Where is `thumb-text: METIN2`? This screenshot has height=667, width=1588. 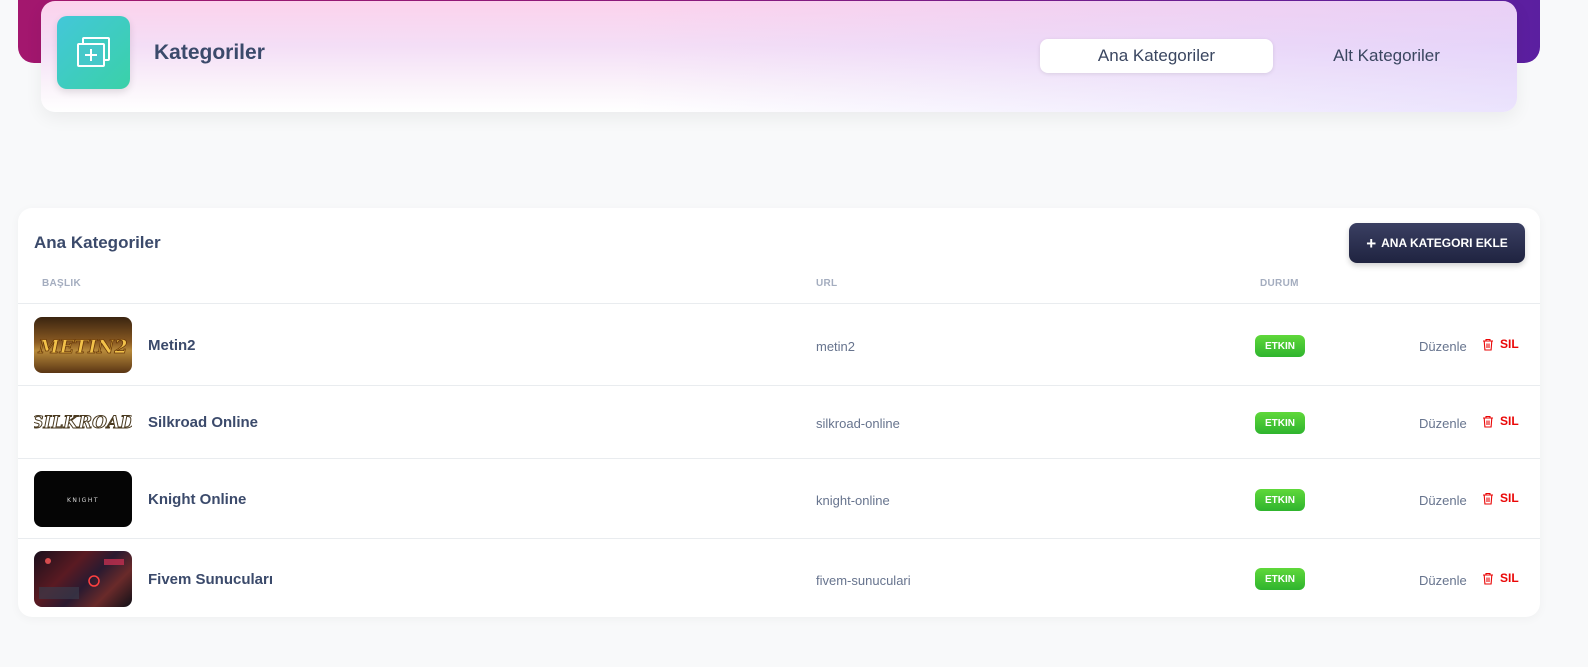 thumb-text: METIN2 is located at coordinates (82, 347).